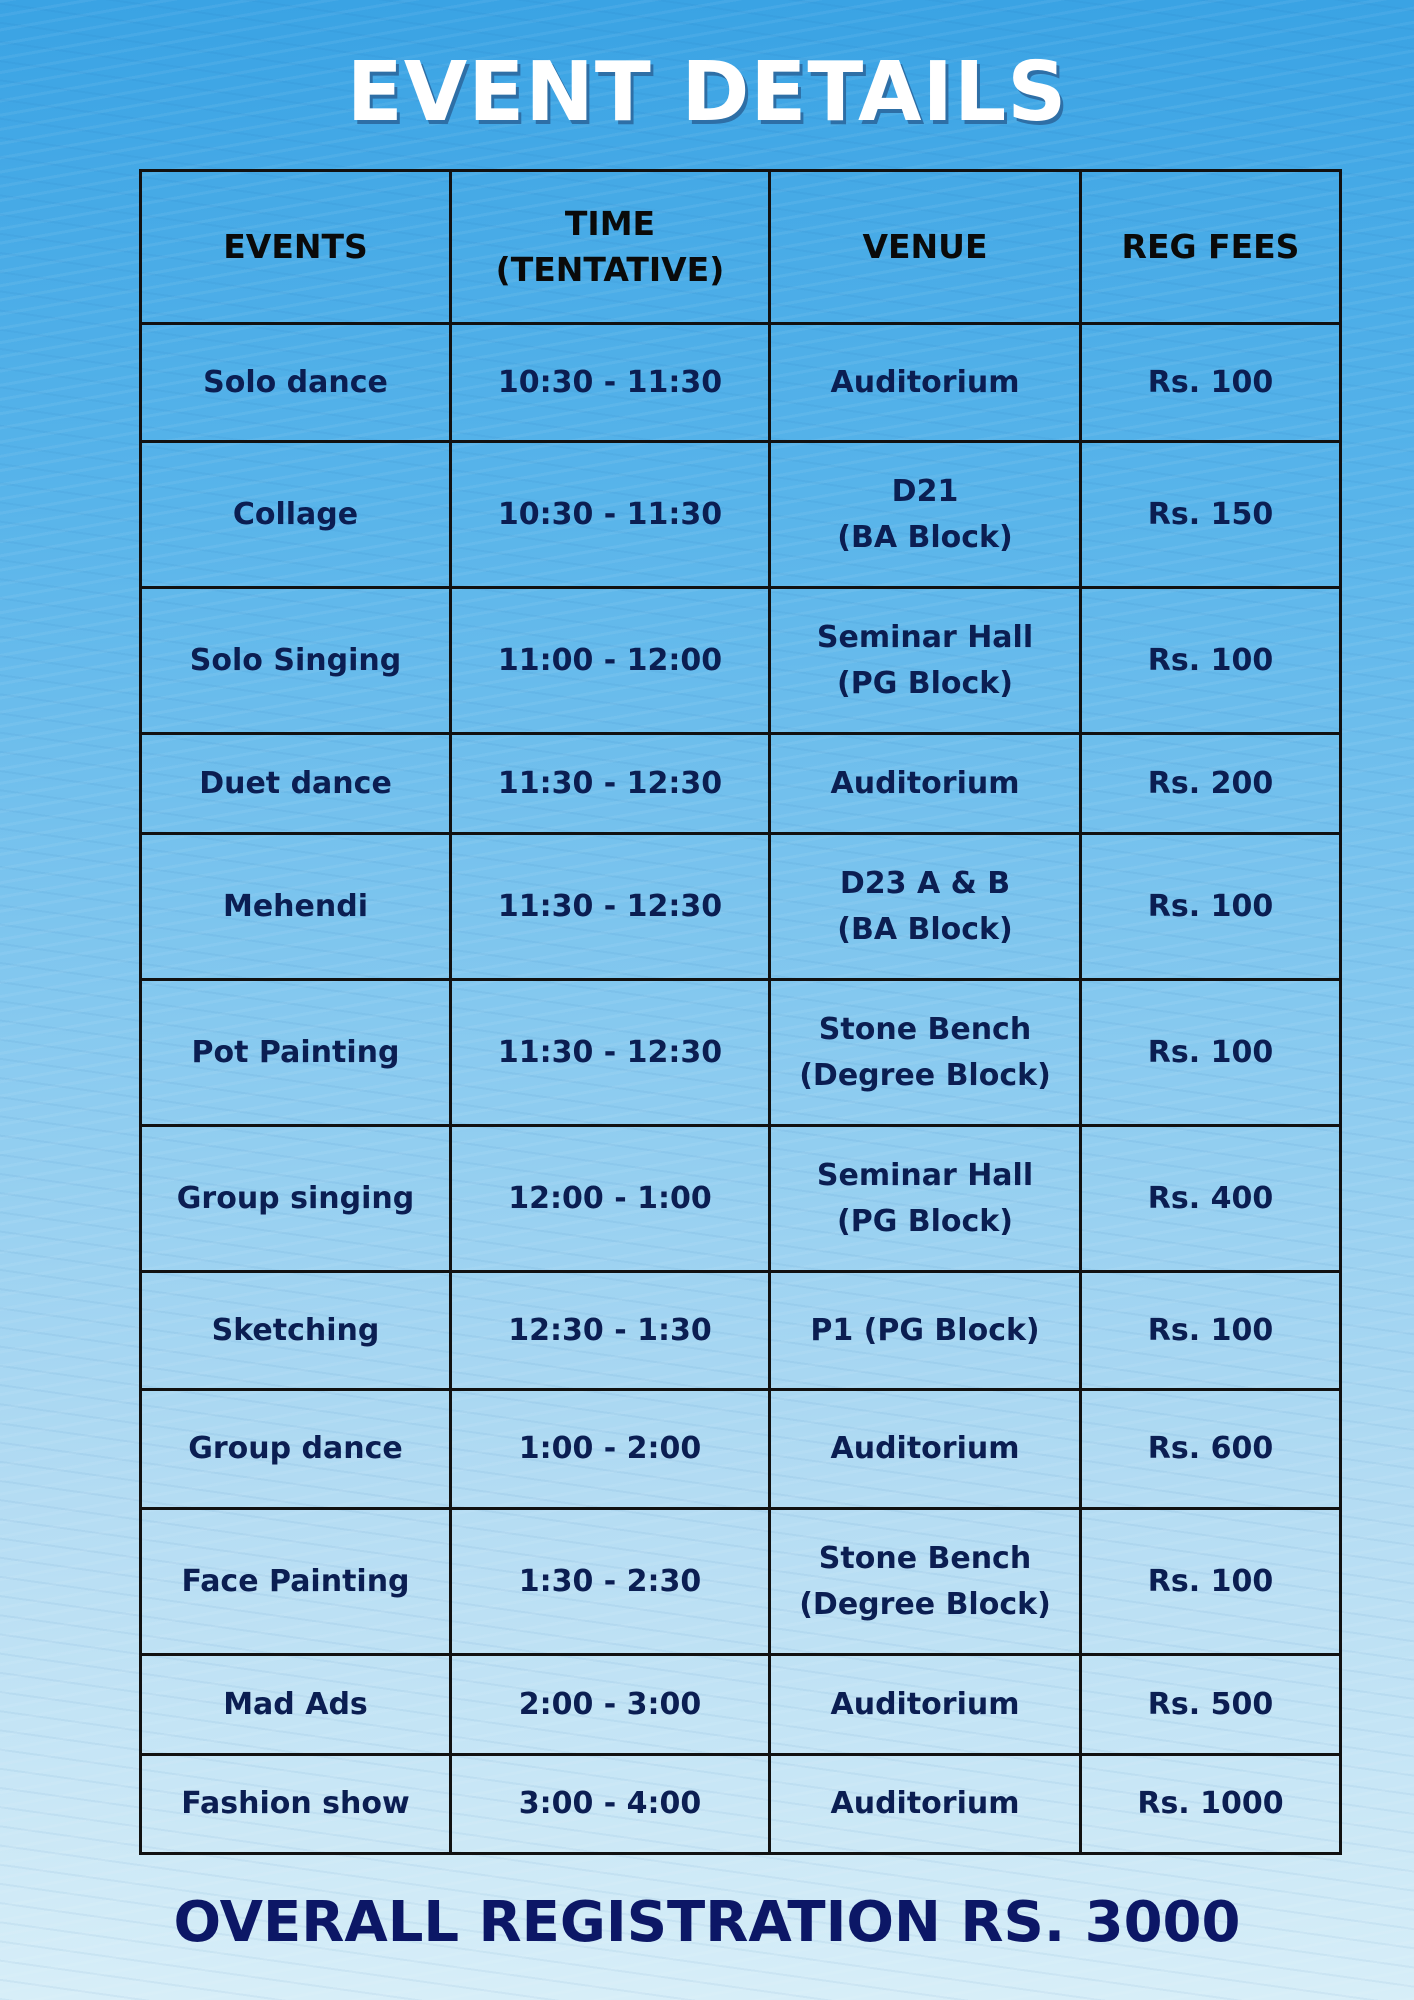 This screenshot has width=1414, height=2000. I want to click on event-name: Solo Singing, so click(295, 660).